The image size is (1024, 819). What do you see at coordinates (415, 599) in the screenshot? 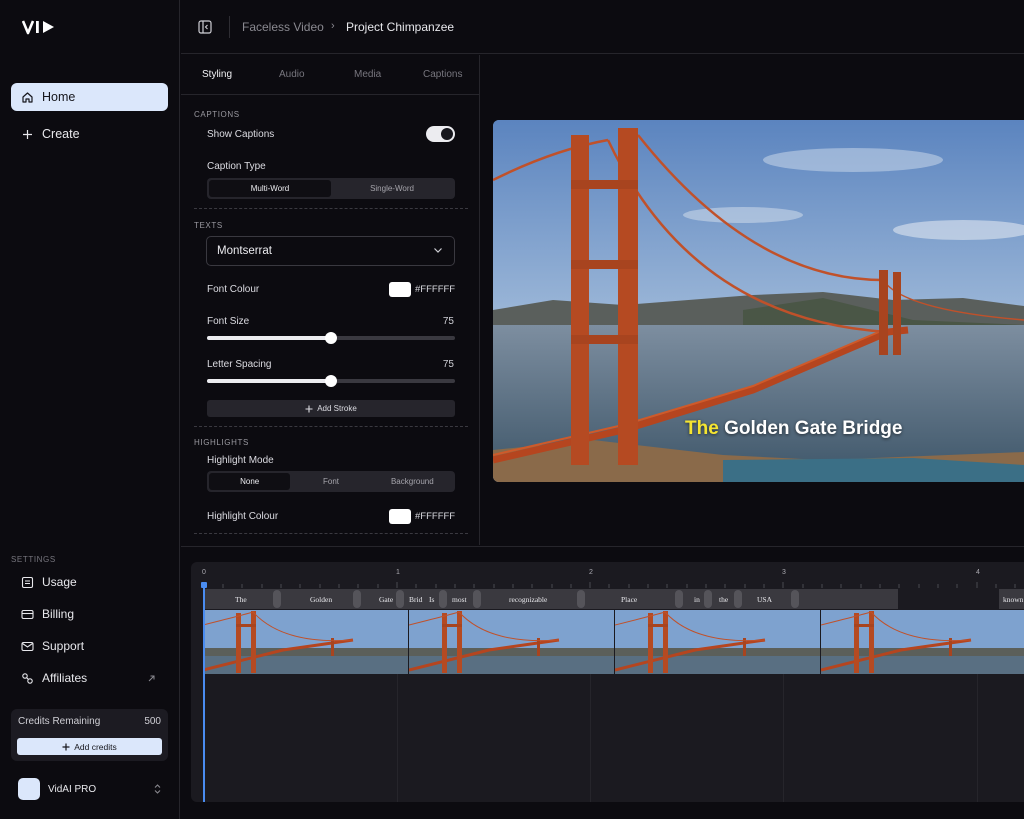
I see `caption-word: Brid` at bounding box center [415, 599].